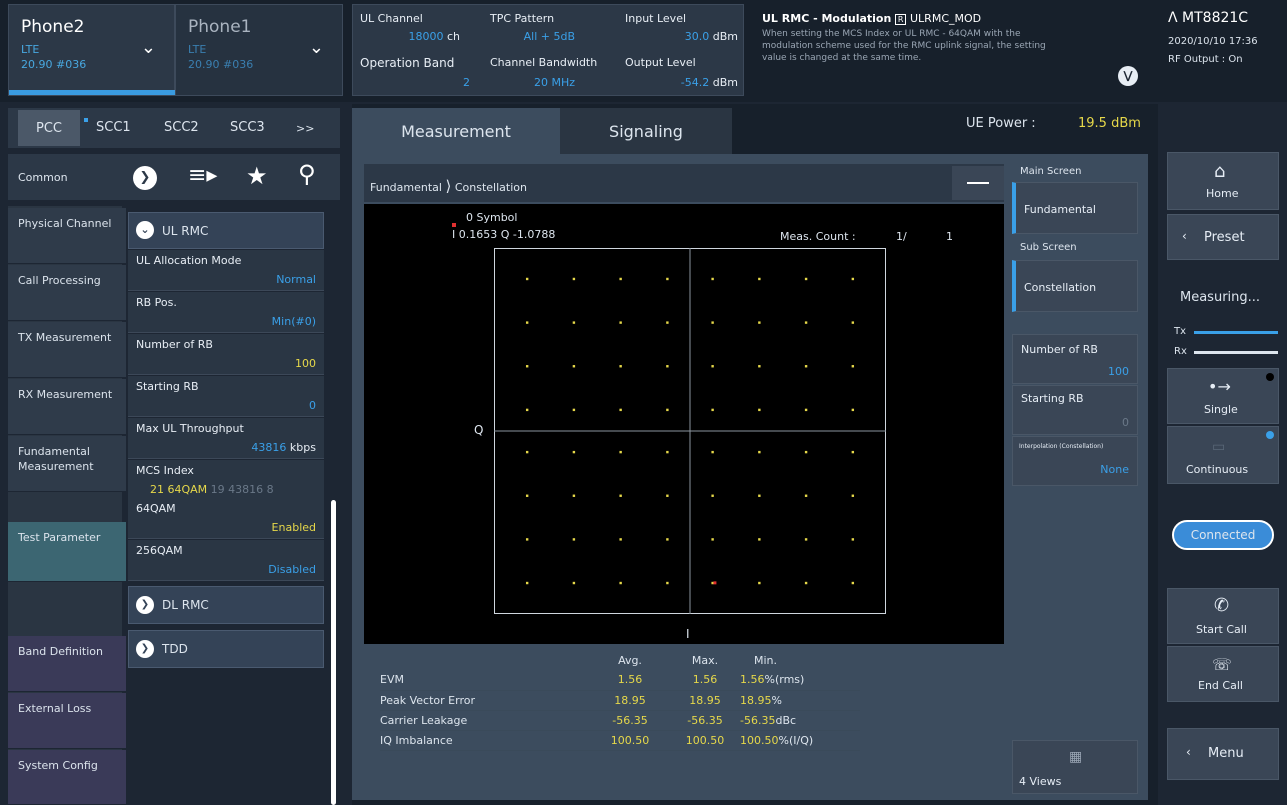 This screenshot has width=1287, height=805. Describe the element at coordinates (145, 230) in the screenshot. I see `collapse-icon: ⌄` at that location.